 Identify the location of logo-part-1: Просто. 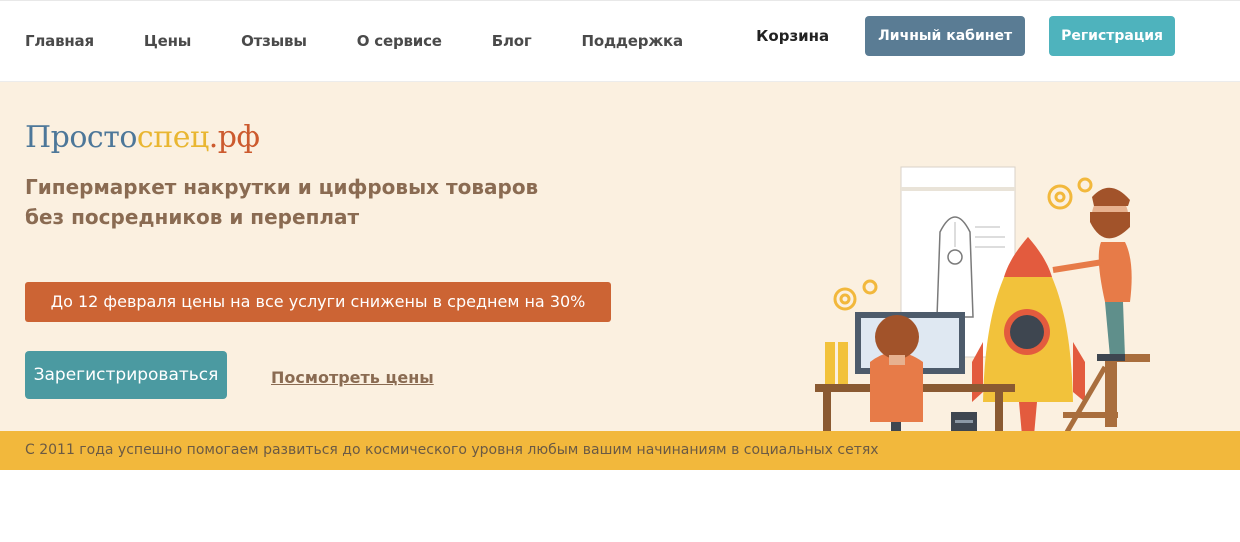
(81, 137).